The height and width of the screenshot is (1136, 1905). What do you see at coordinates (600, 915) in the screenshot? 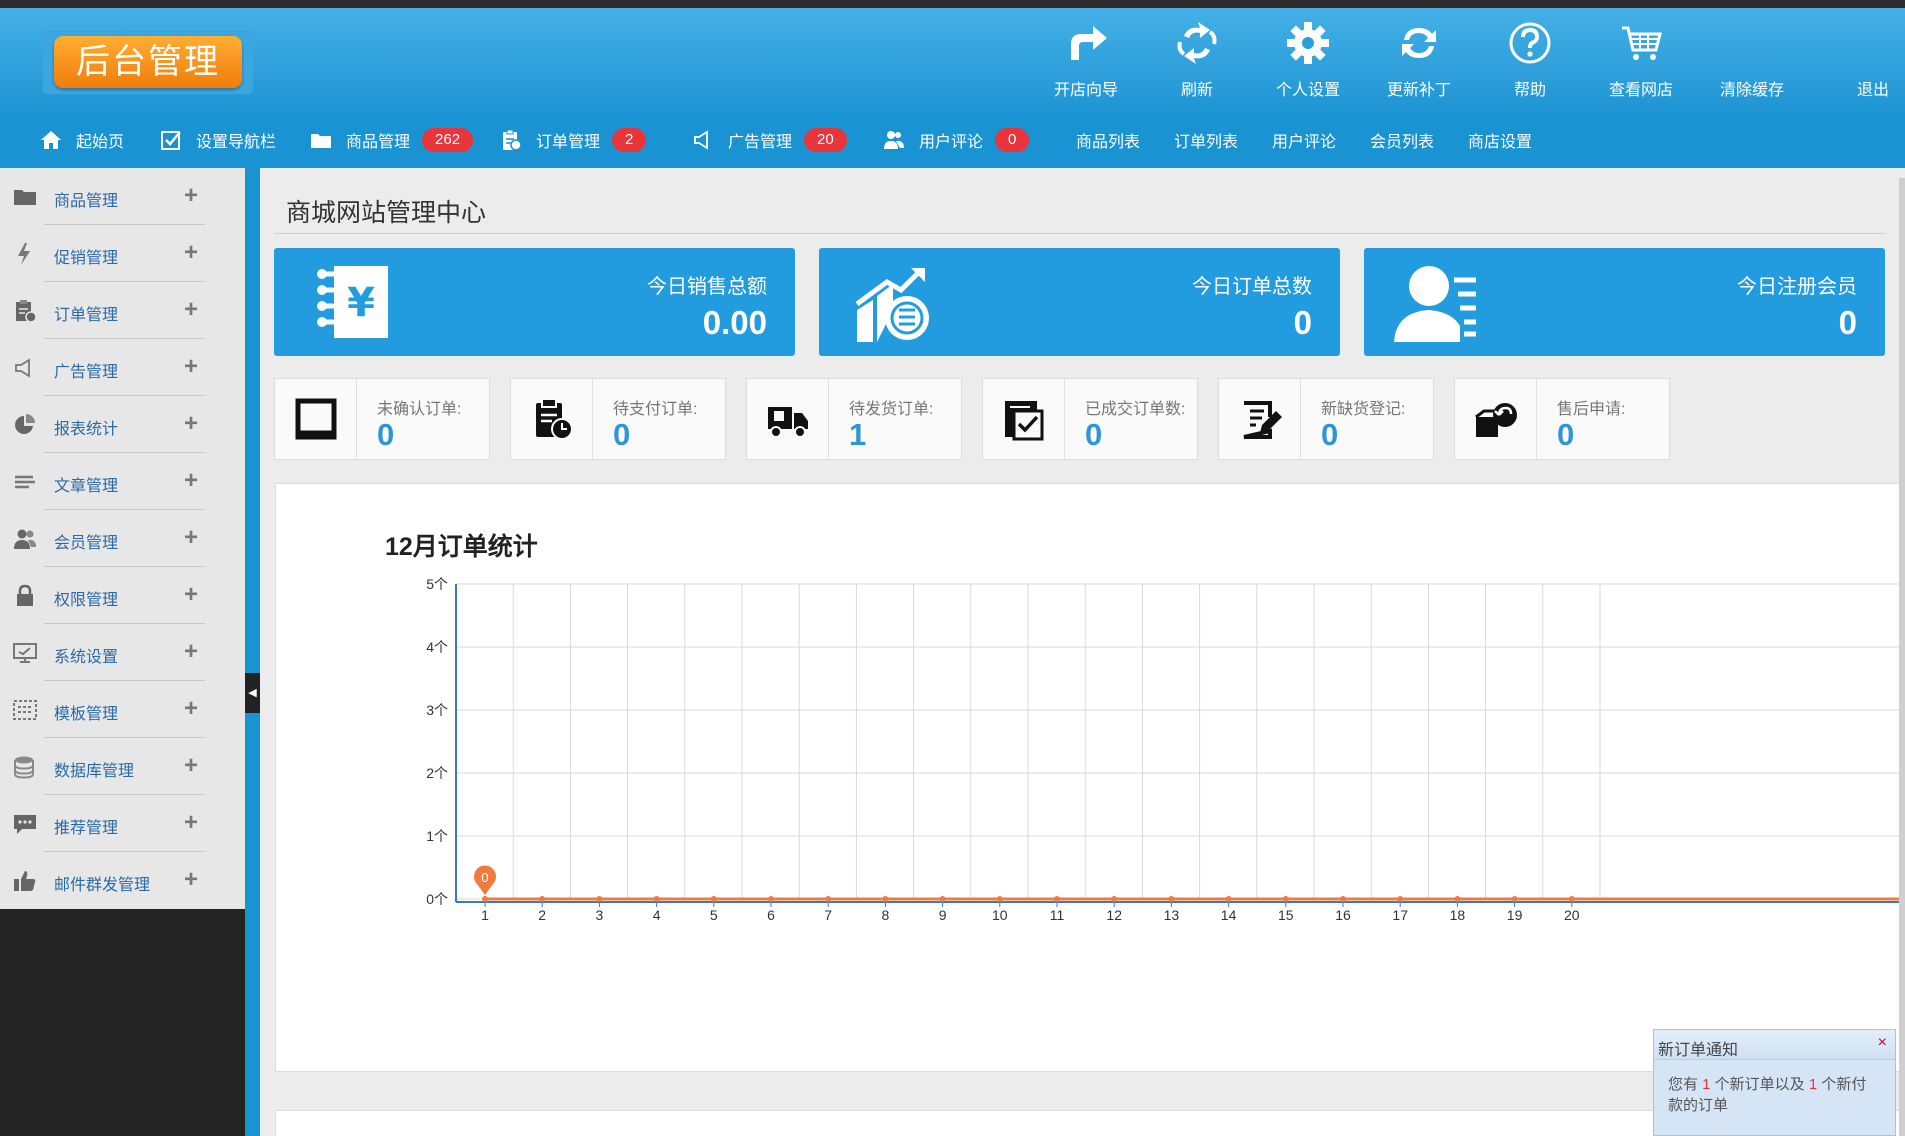
I see `x-tick-label: 3` at bounding box center [600, 915].